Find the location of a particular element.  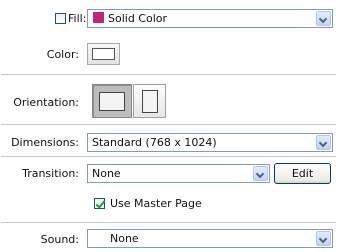

landscape-page-icon is located at coordinates (112, 101).